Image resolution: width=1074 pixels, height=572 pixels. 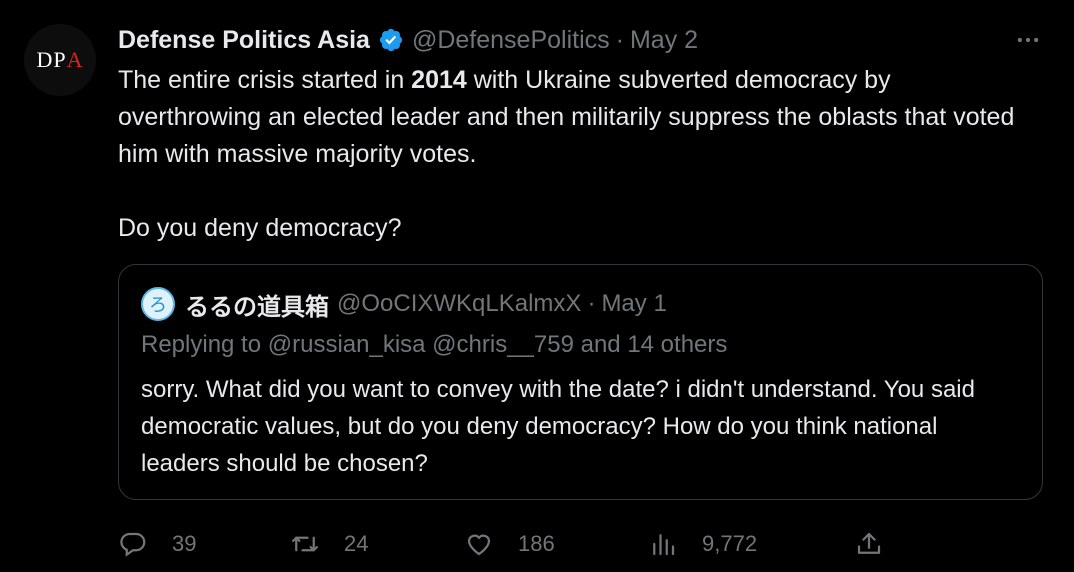 I want to click on views-button: 9,772, so click(x=702, y=544).